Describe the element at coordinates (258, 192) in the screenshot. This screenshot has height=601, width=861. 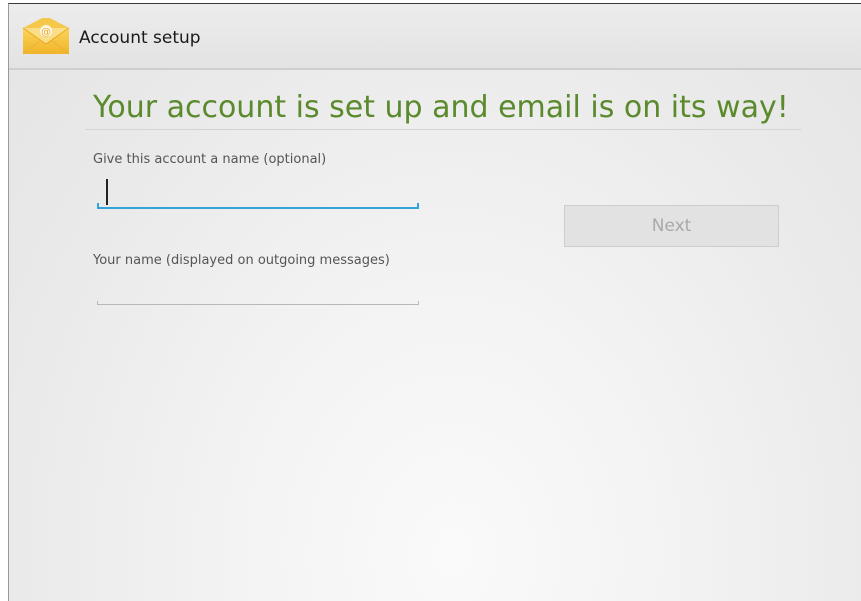
I see `account-name-field` at that location.